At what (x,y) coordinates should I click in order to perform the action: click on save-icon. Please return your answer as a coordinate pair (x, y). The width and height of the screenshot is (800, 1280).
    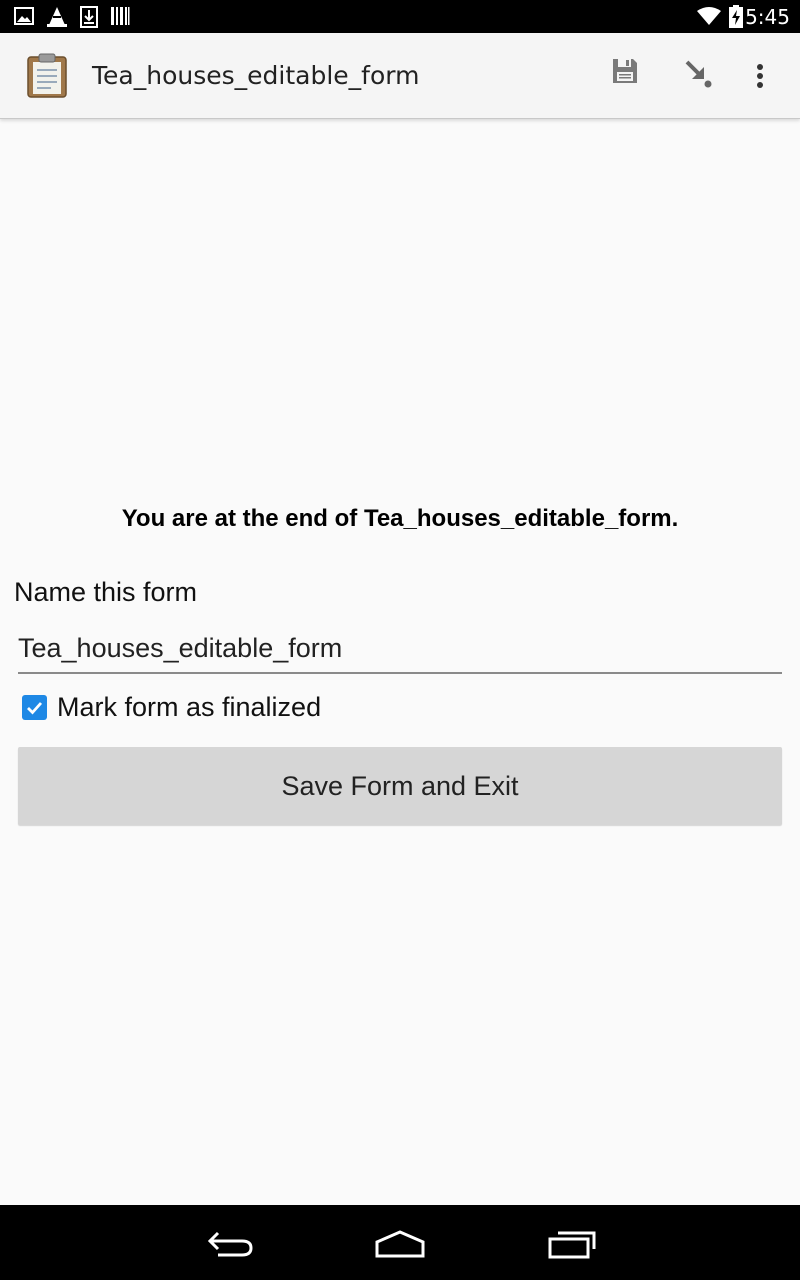
    Looking at the image, I should click on (625, 71).